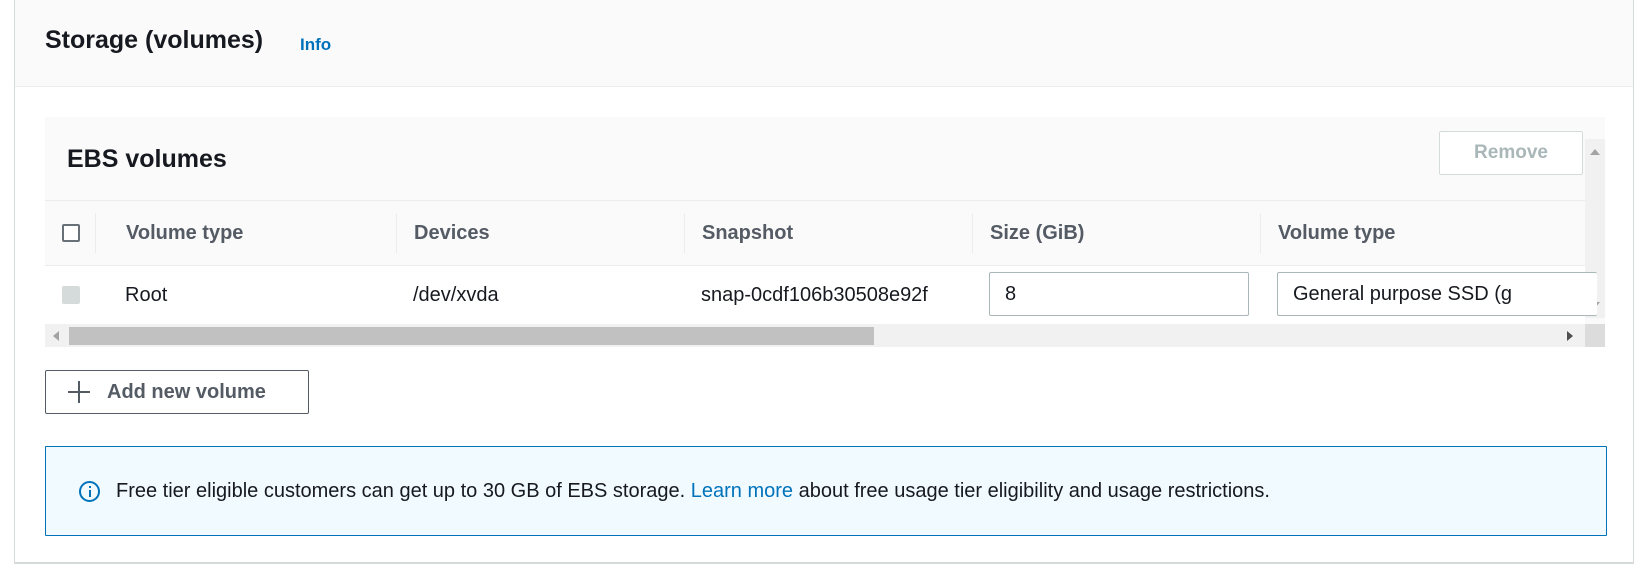  What do you see at coordinates (1511, 153) in the screenshot?
I see `remove-button: Remove` at bounding box center [1511, 153].